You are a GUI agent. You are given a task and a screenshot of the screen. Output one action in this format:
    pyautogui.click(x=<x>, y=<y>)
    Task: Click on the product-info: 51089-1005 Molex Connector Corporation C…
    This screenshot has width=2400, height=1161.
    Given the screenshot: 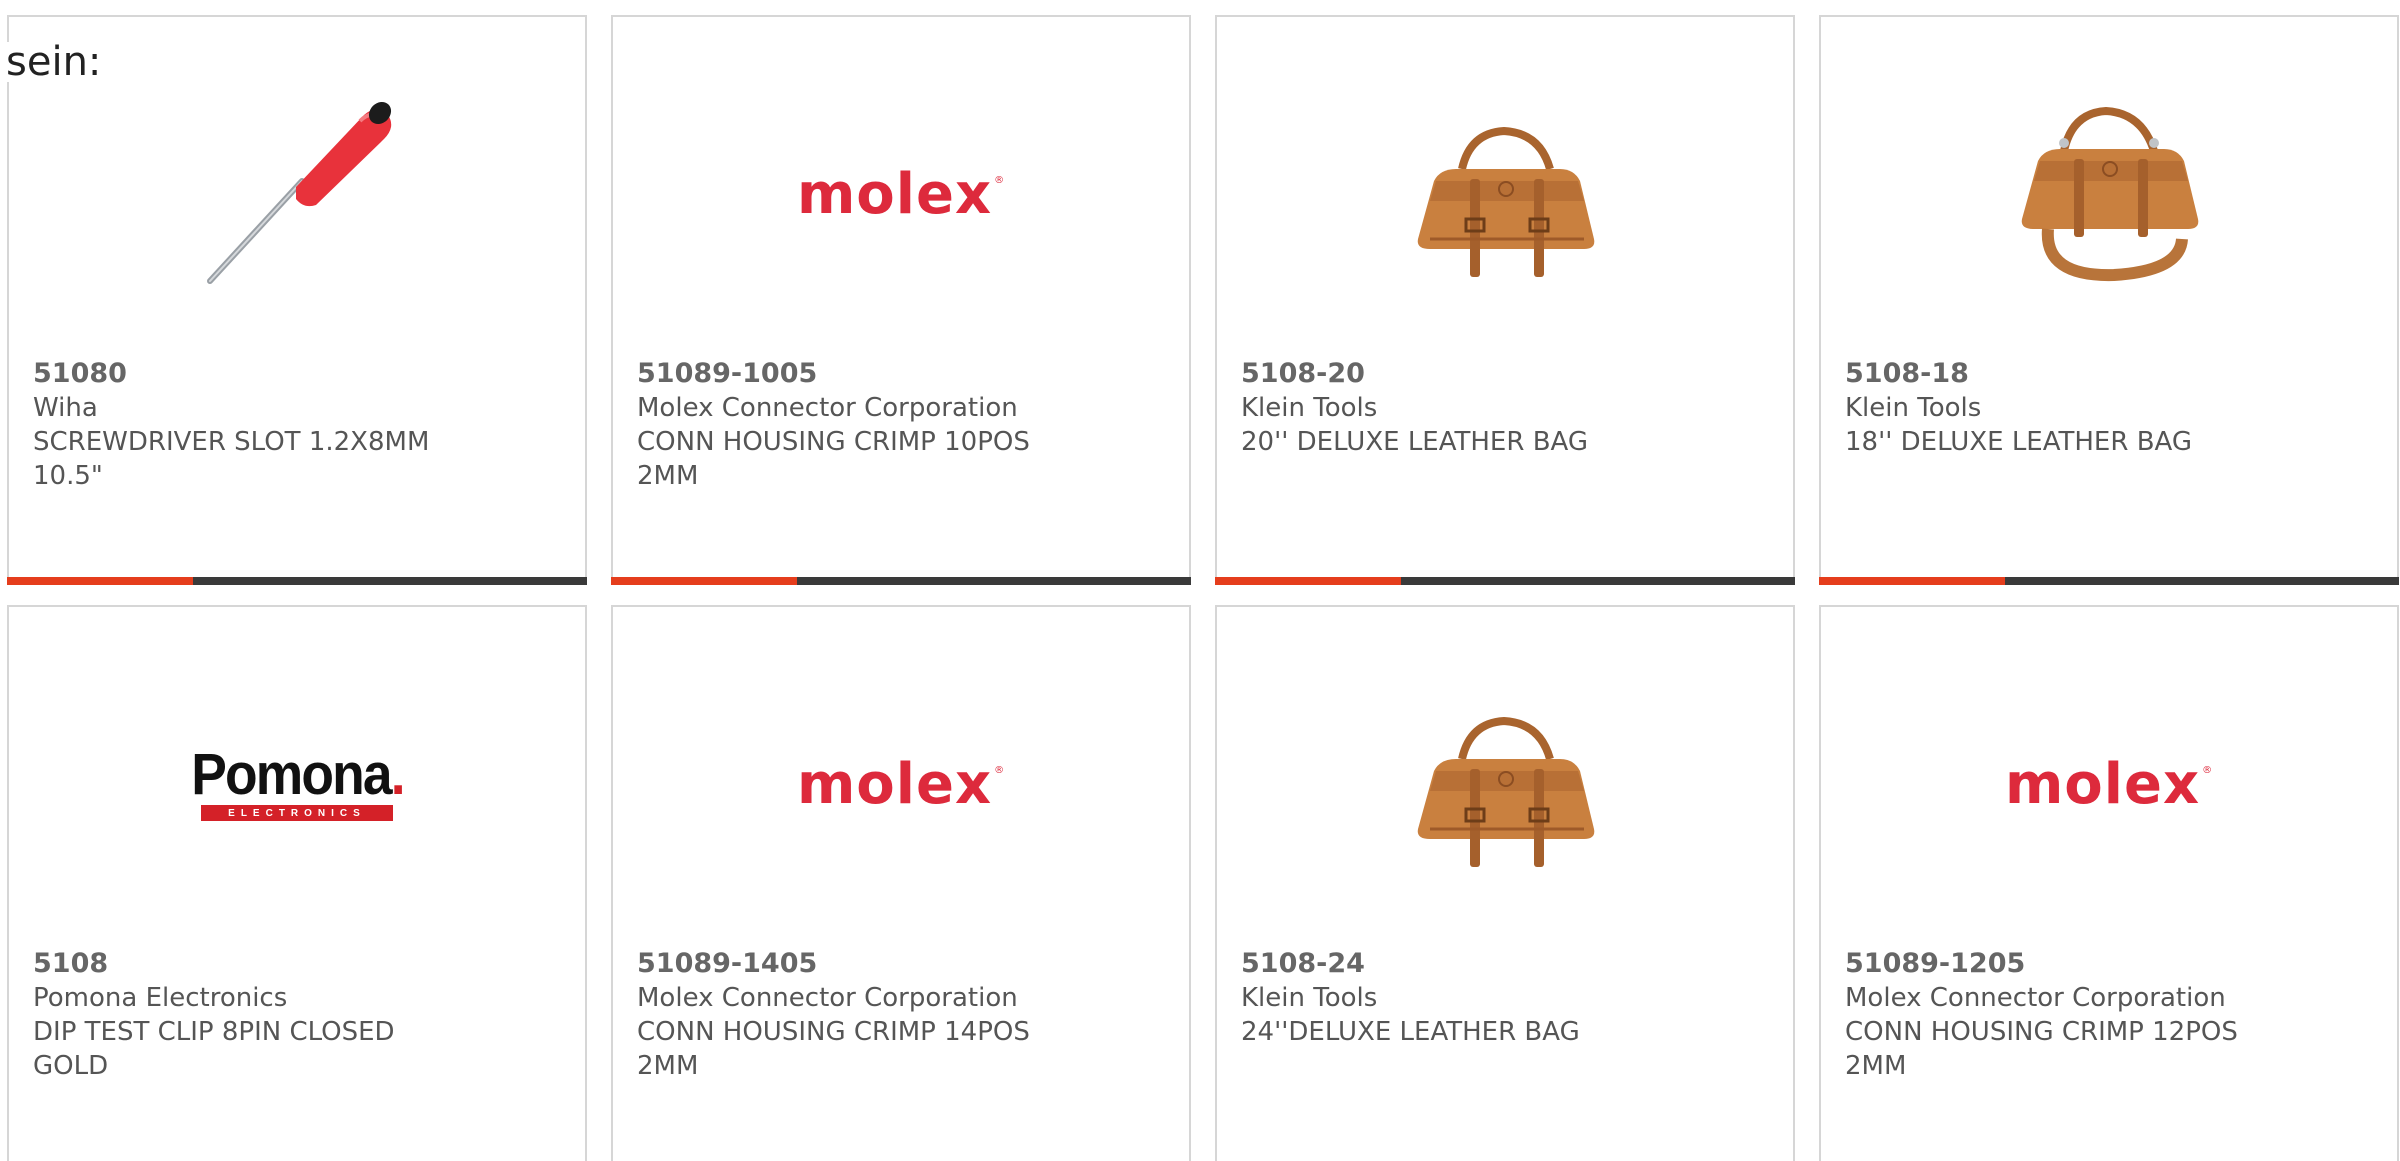 What is the action you would take?
    pyautogui.click(x=843, y=425)
    